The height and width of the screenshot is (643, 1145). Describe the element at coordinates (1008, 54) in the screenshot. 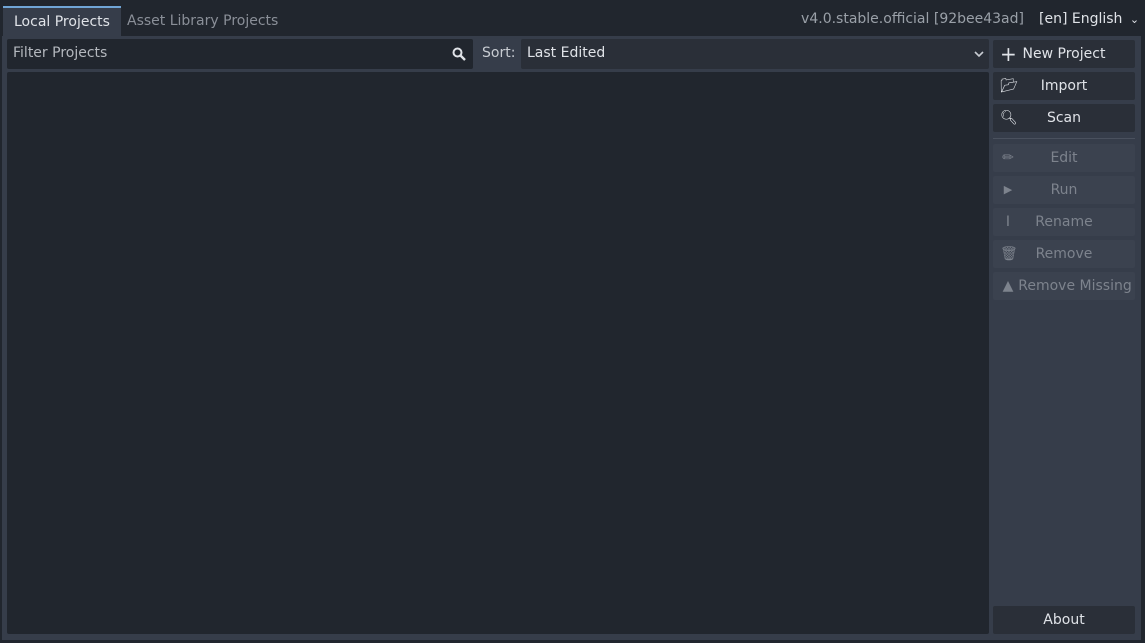

I see `plus-icon: +` at that location.